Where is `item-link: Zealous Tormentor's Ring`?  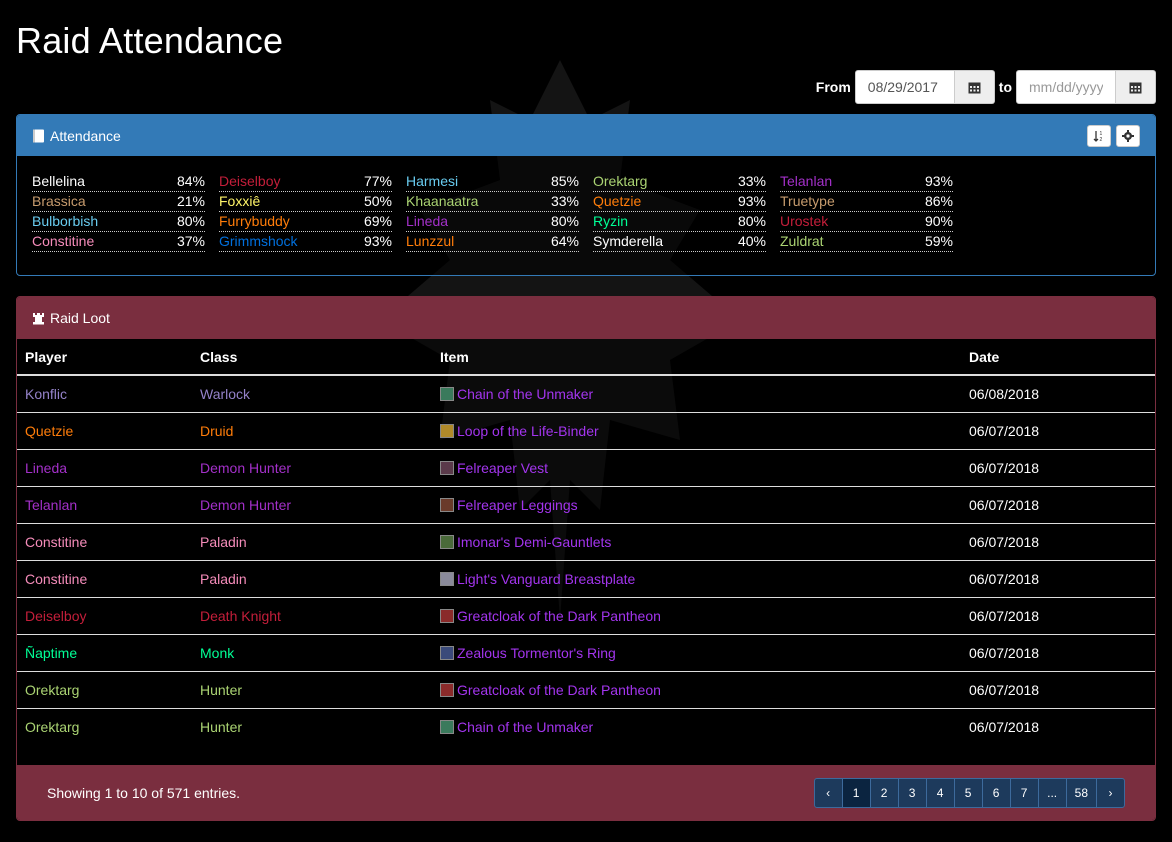 item-link: Zealous Tormentor's Ring is located at coordinates (536, 653).